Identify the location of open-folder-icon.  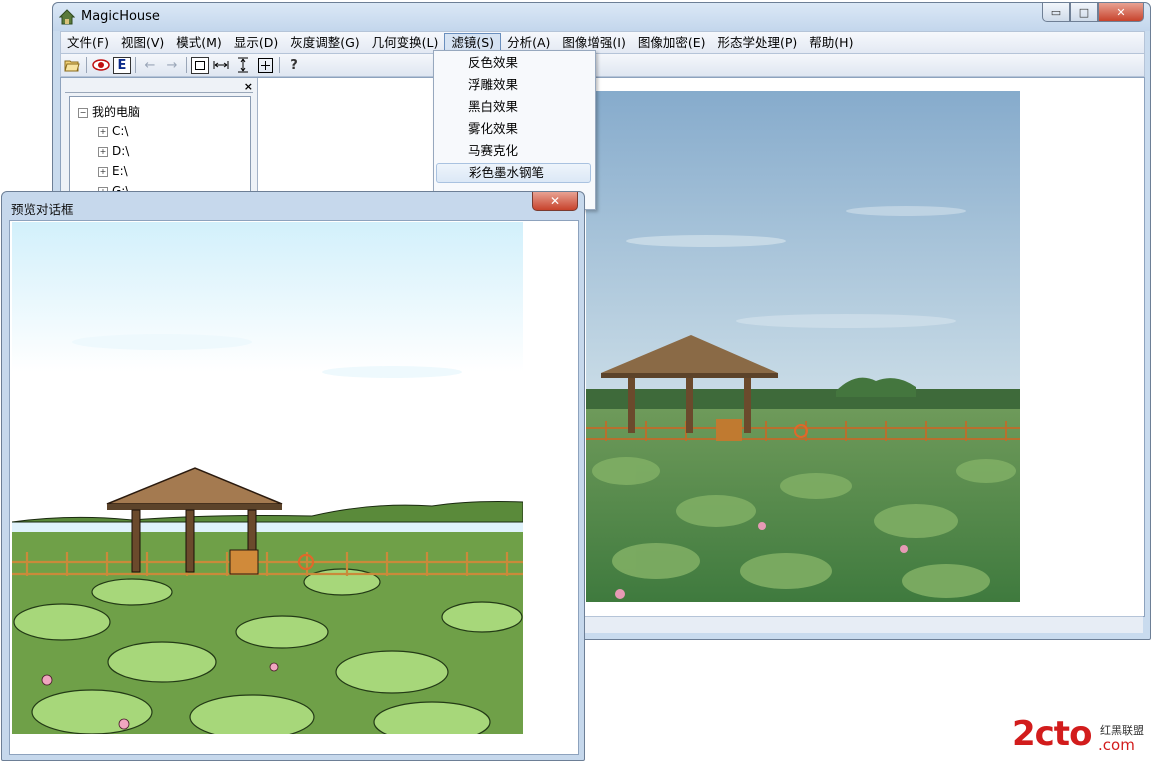
(72, 66).